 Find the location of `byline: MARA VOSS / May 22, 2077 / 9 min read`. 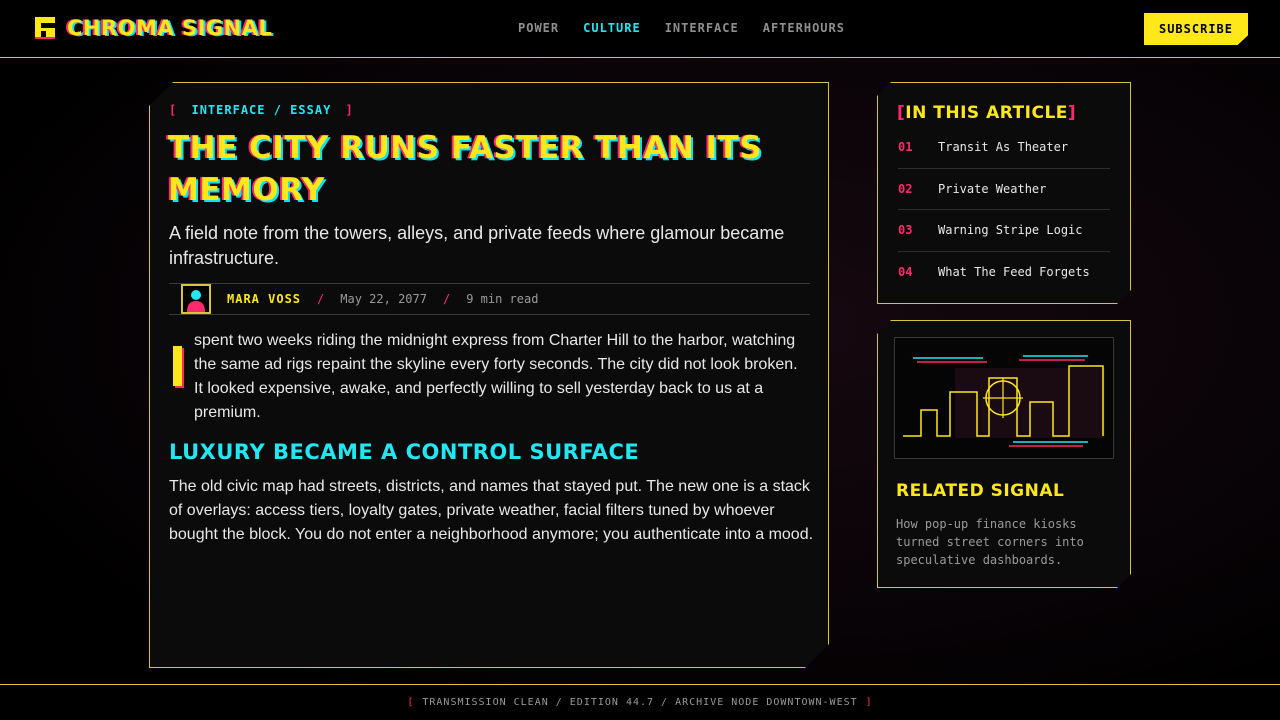

byline: MARA VOSS / May 22, 2077 / 9 min read is located at coordinates (489, 299).